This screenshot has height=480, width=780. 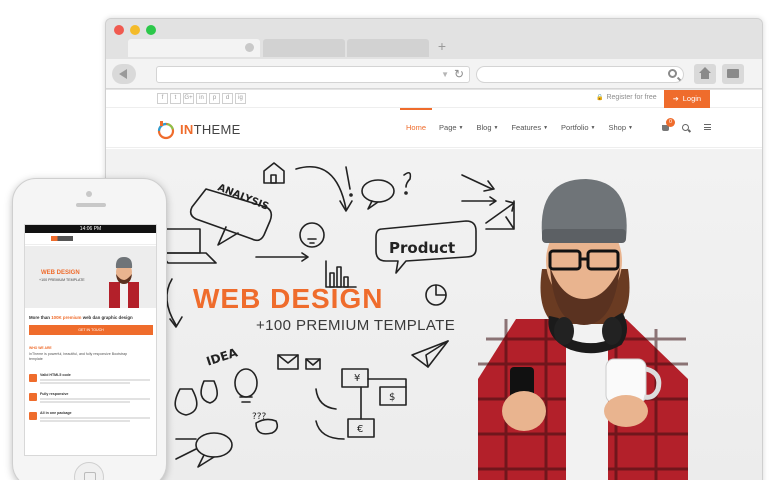 I want to click on intheme-logo-icon, so click(x=166, y=130).